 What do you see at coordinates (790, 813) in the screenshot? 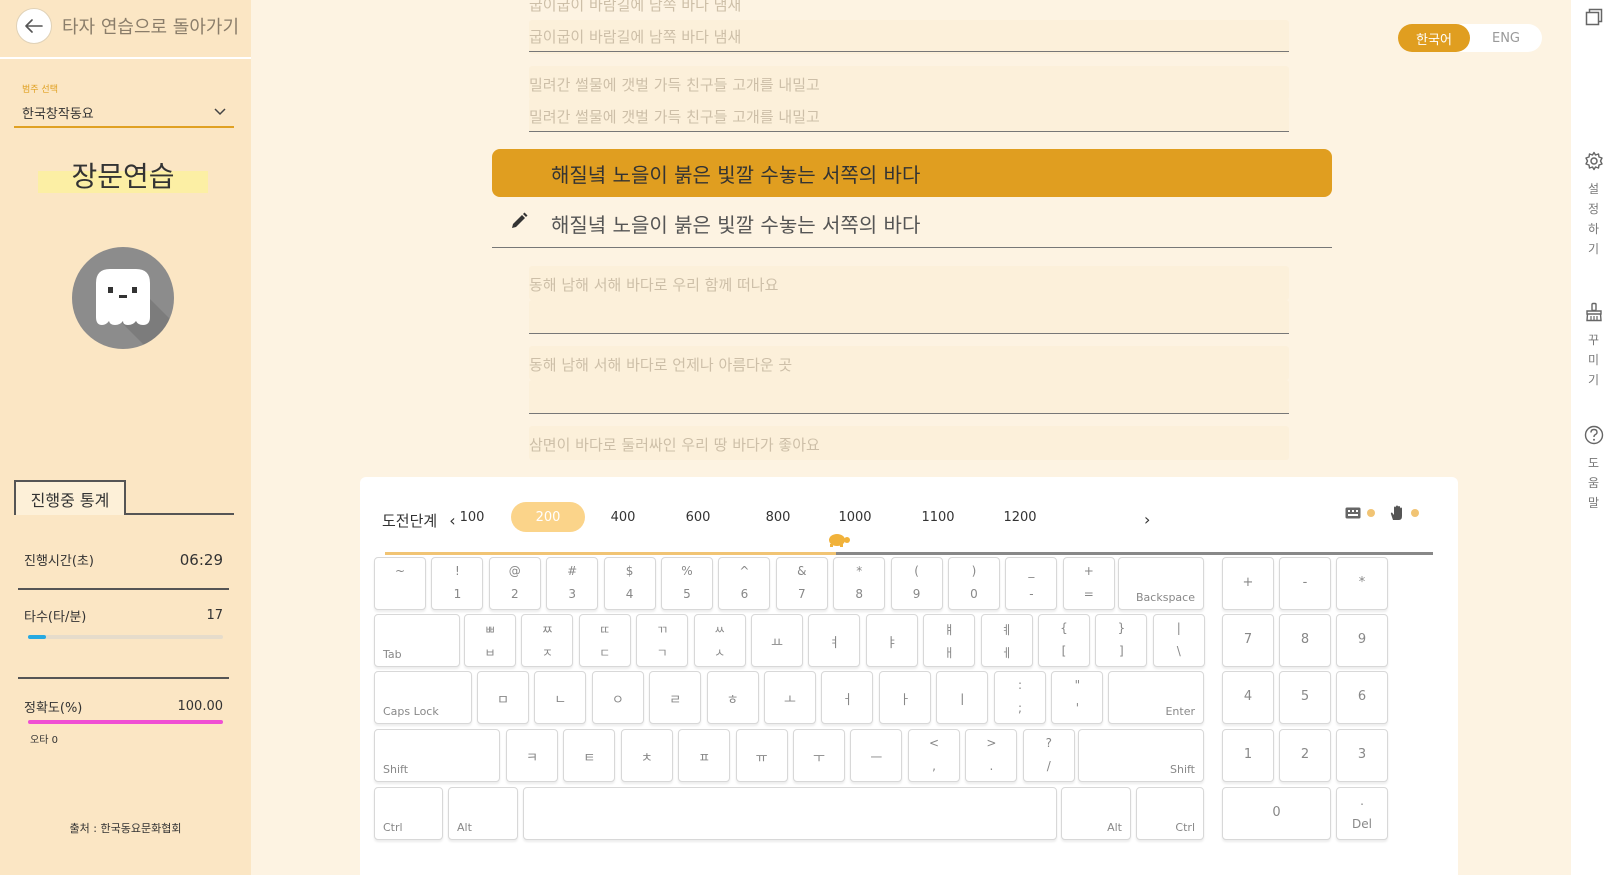
I see `key-space` at bounding box center [790, 813].